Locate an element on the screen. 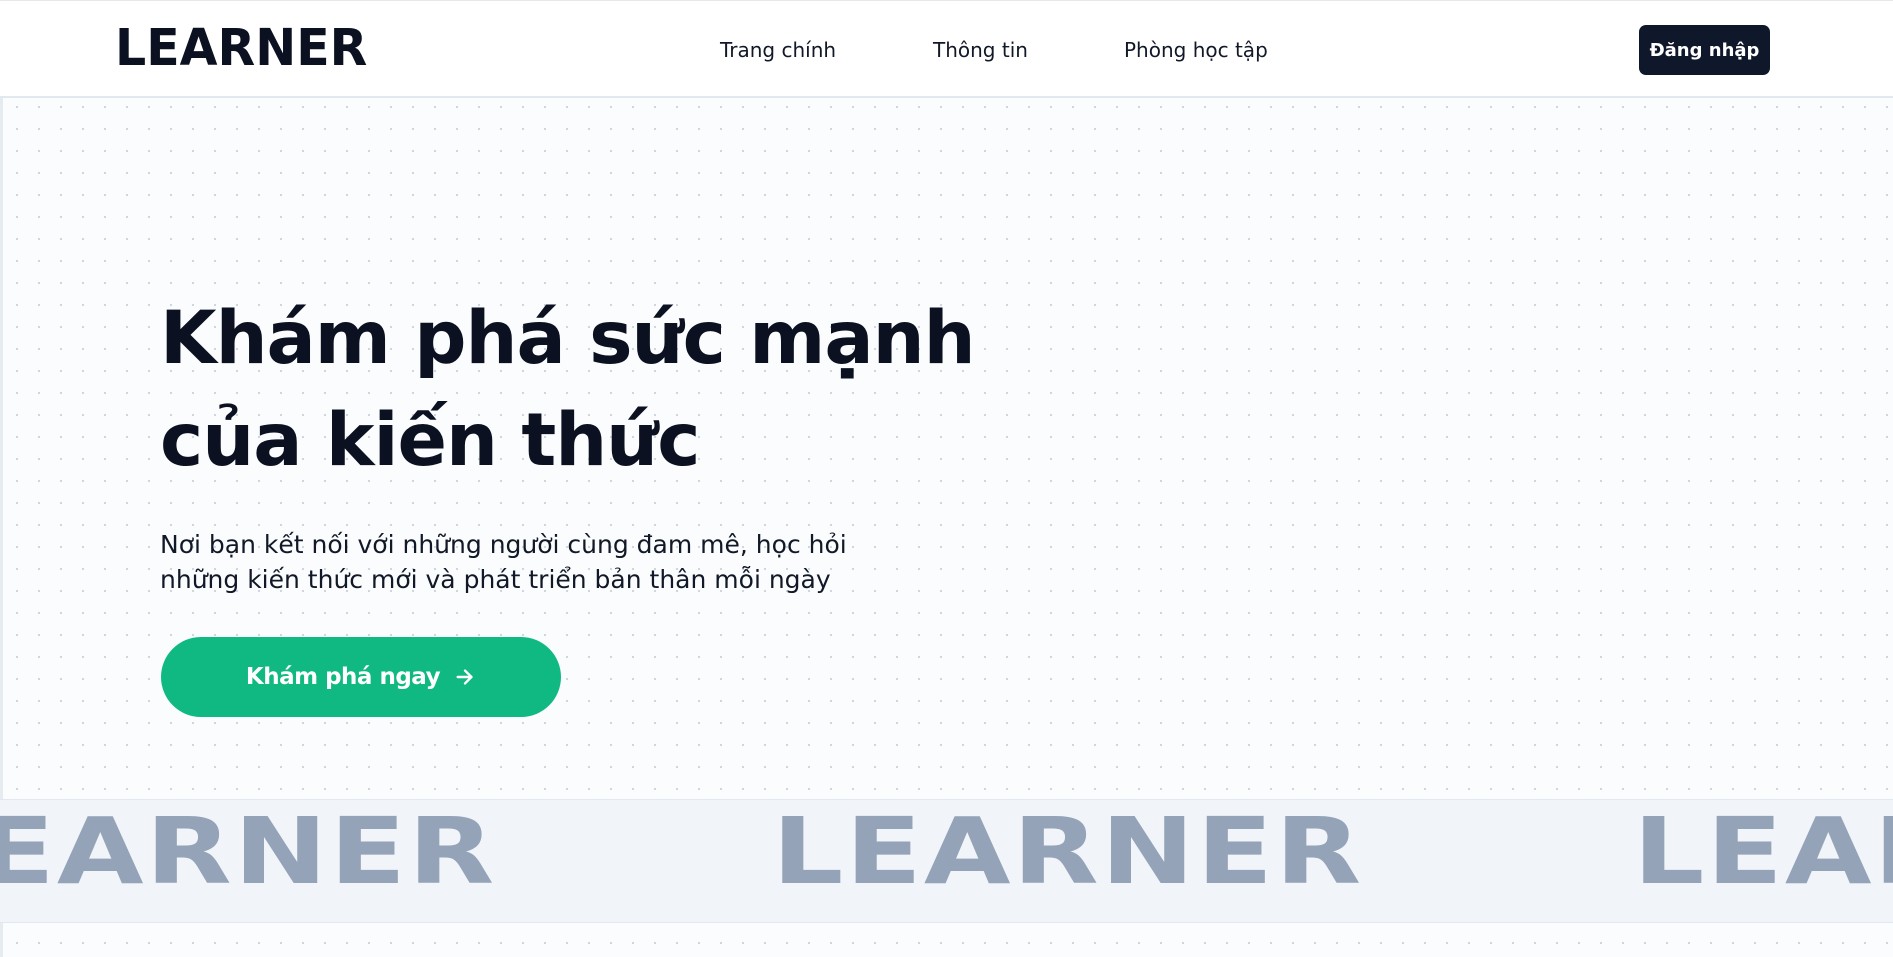  hero-title: Khám phá sức mạnh của kiến thức is located at coordinates (590, 390).